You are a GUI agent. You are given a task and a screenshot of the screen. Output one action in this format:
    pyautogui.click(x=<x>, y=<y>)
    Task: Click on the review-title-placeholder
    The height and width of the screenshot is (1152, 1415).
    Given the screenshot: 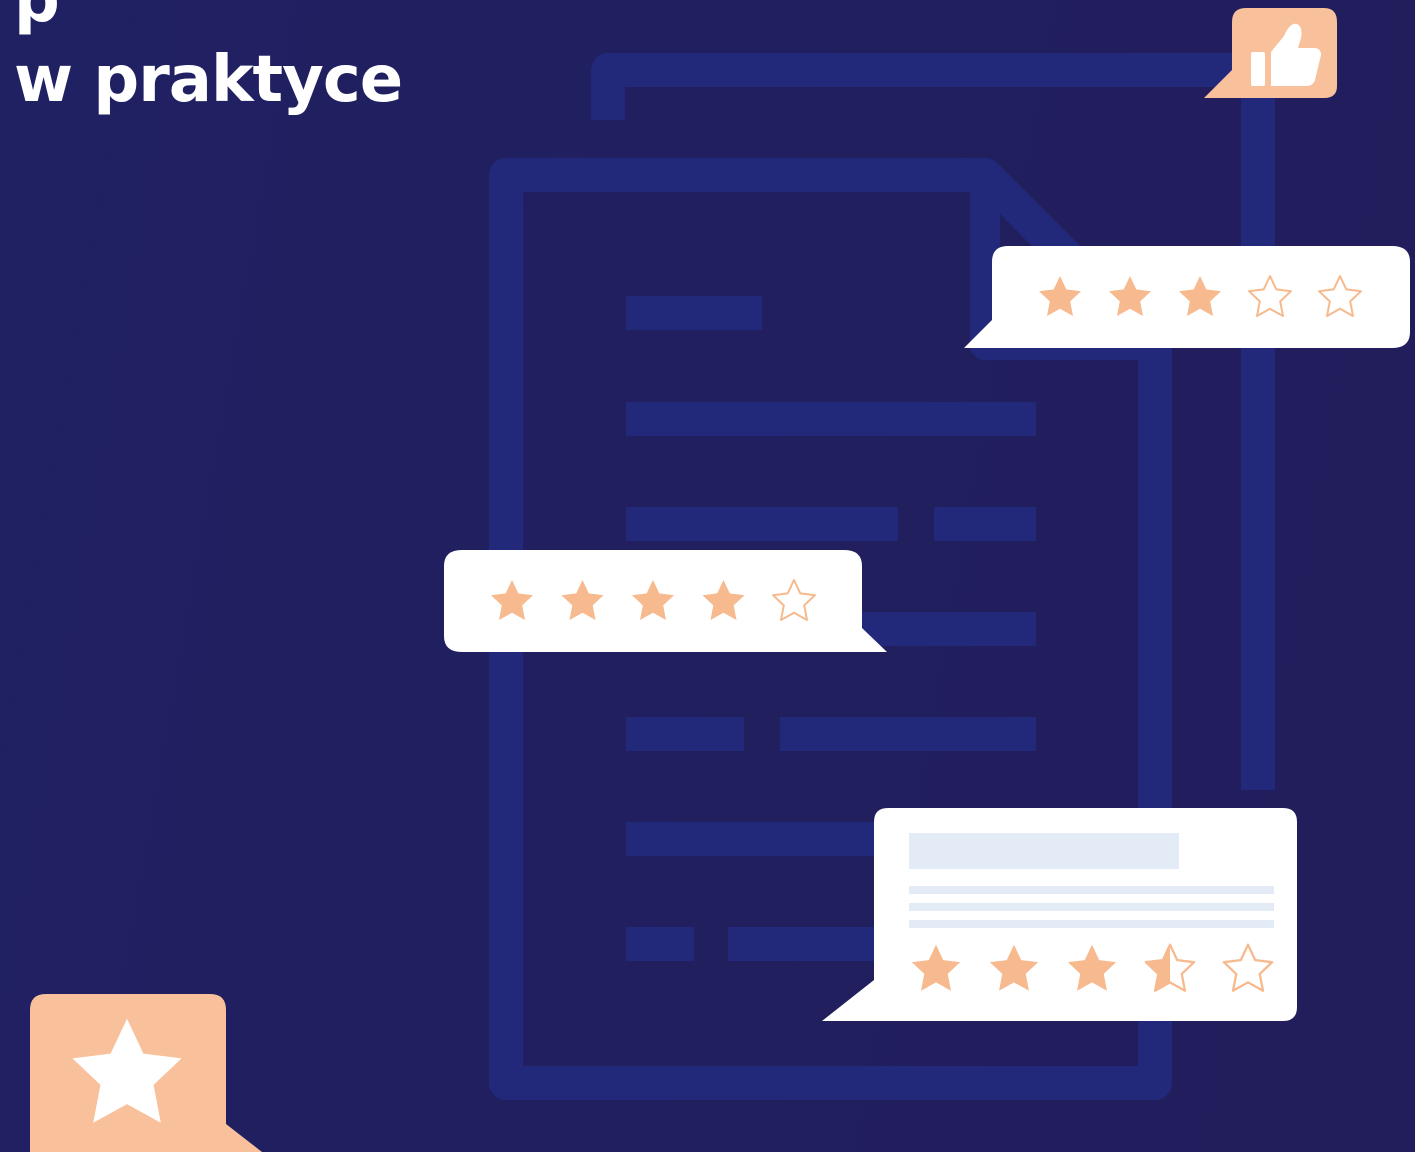 What is the action you would take?
    pyautogui.click(x=1044, y=851)
    